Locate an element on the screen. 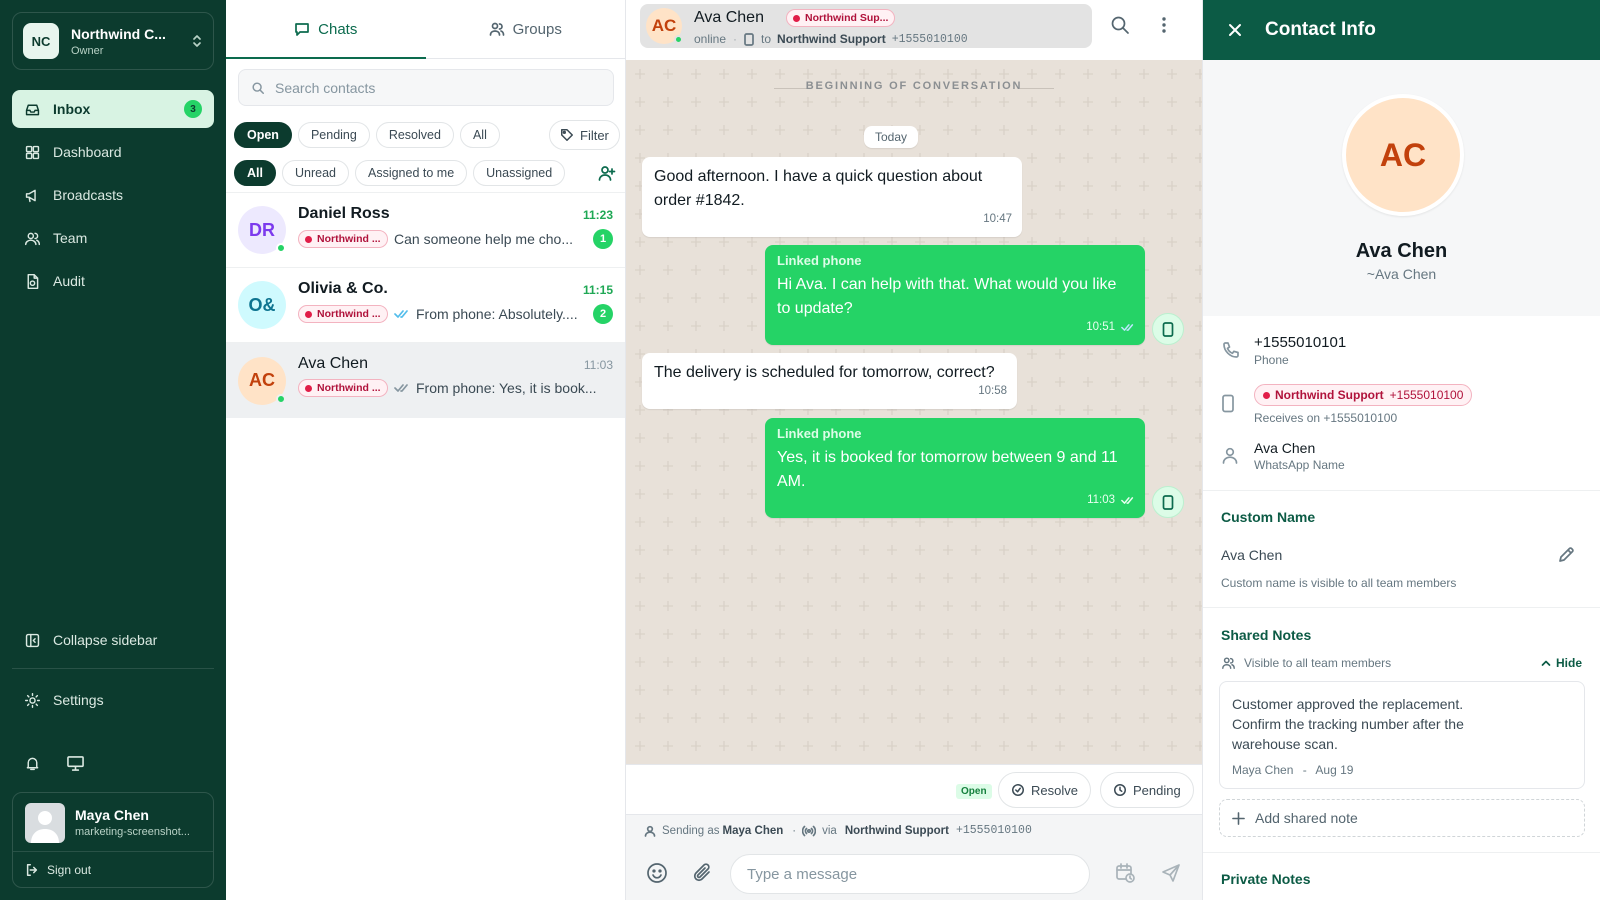 Image resolution: width=1600 pixels, height=900 pixels. nav-audit: Audit is located at coordinates (113, 281).